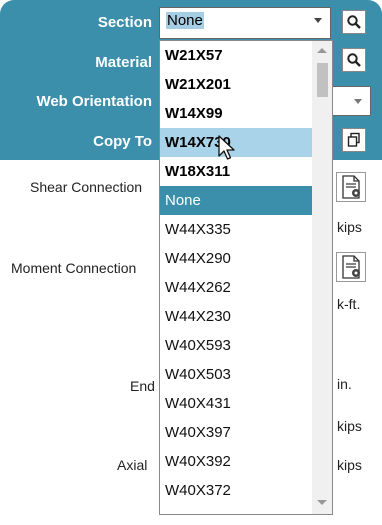 This screenshot has height=525, width=382. Describe the element at coordinates (236, 461) in the screenshot. I see `list-item: W40X392` at that location.